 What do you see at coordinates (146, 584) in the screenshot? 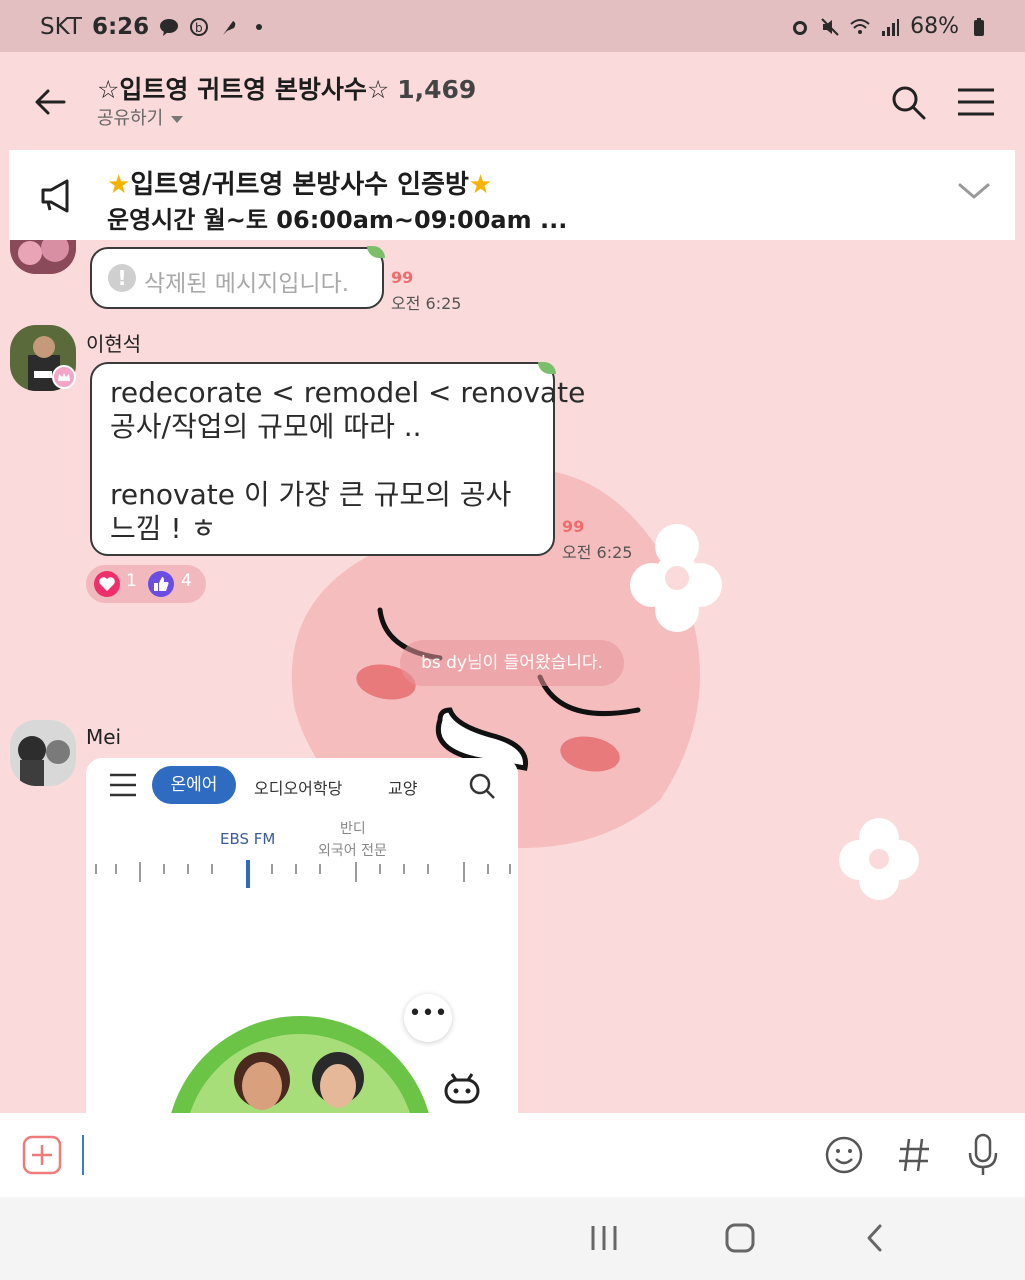
I see `reactions-bar: 1 4` at bounding box center [146, 584].